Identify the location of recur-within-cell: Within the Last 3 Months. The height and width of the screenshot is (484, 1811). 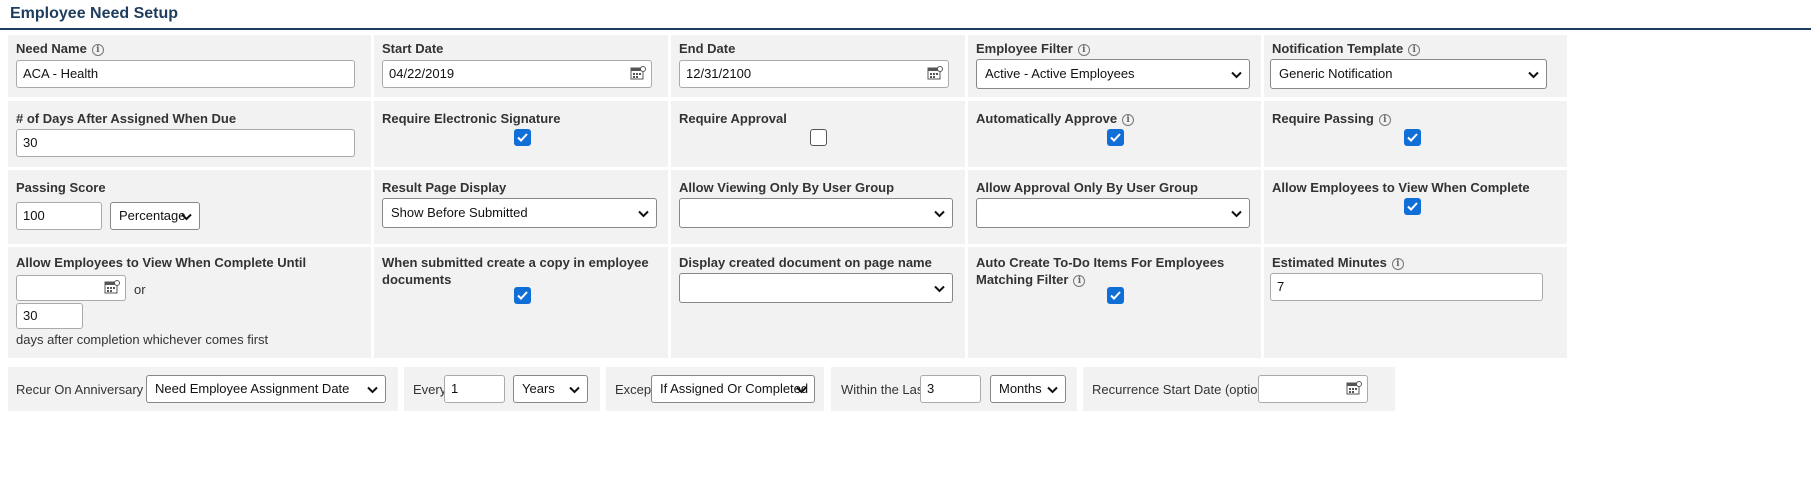
(954, 389).